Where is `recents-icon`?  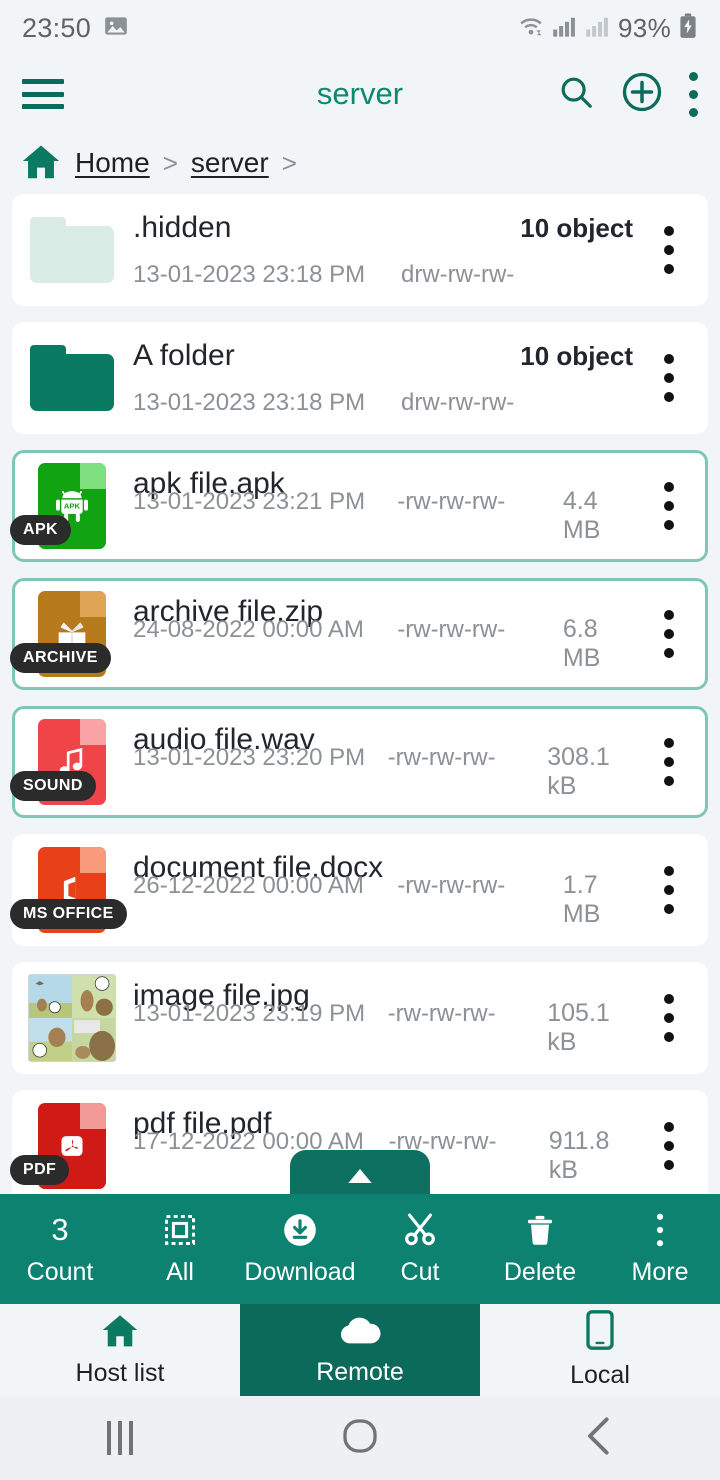 recents-icon is located at coordinates (120, 1438).